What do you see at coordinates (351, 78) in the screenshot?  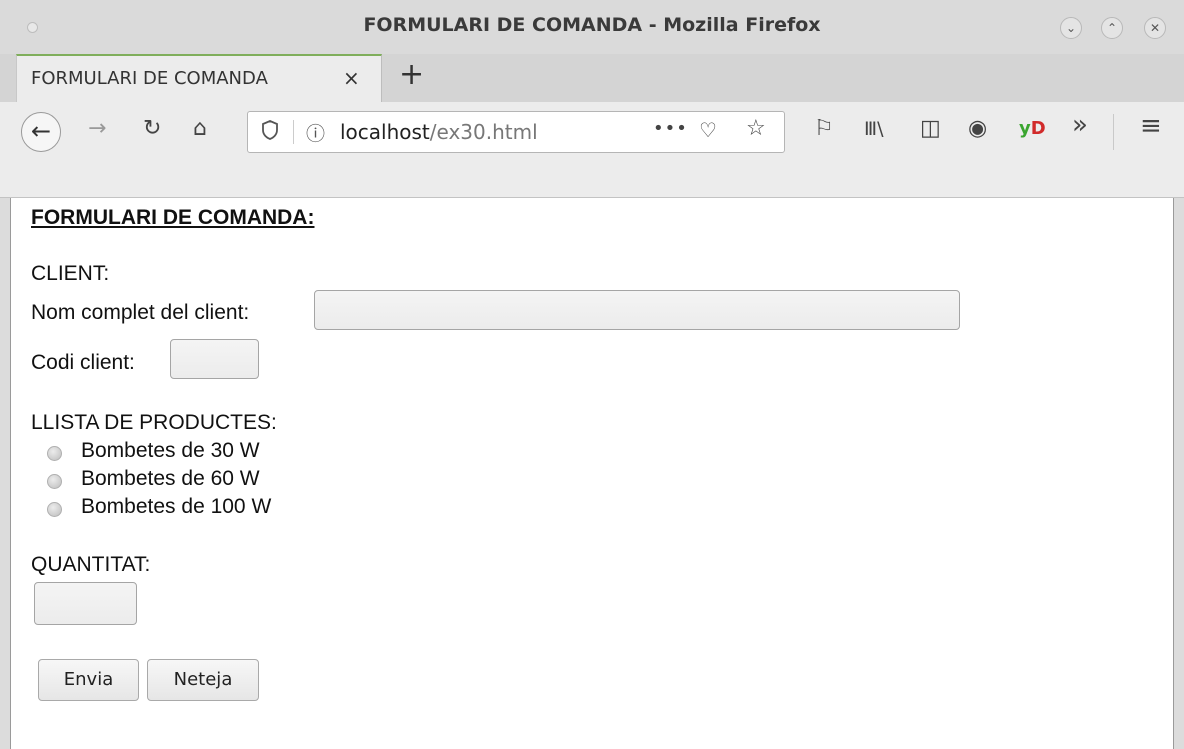 I see `tab-close-icon: ×` at bounding box center [351, 78].